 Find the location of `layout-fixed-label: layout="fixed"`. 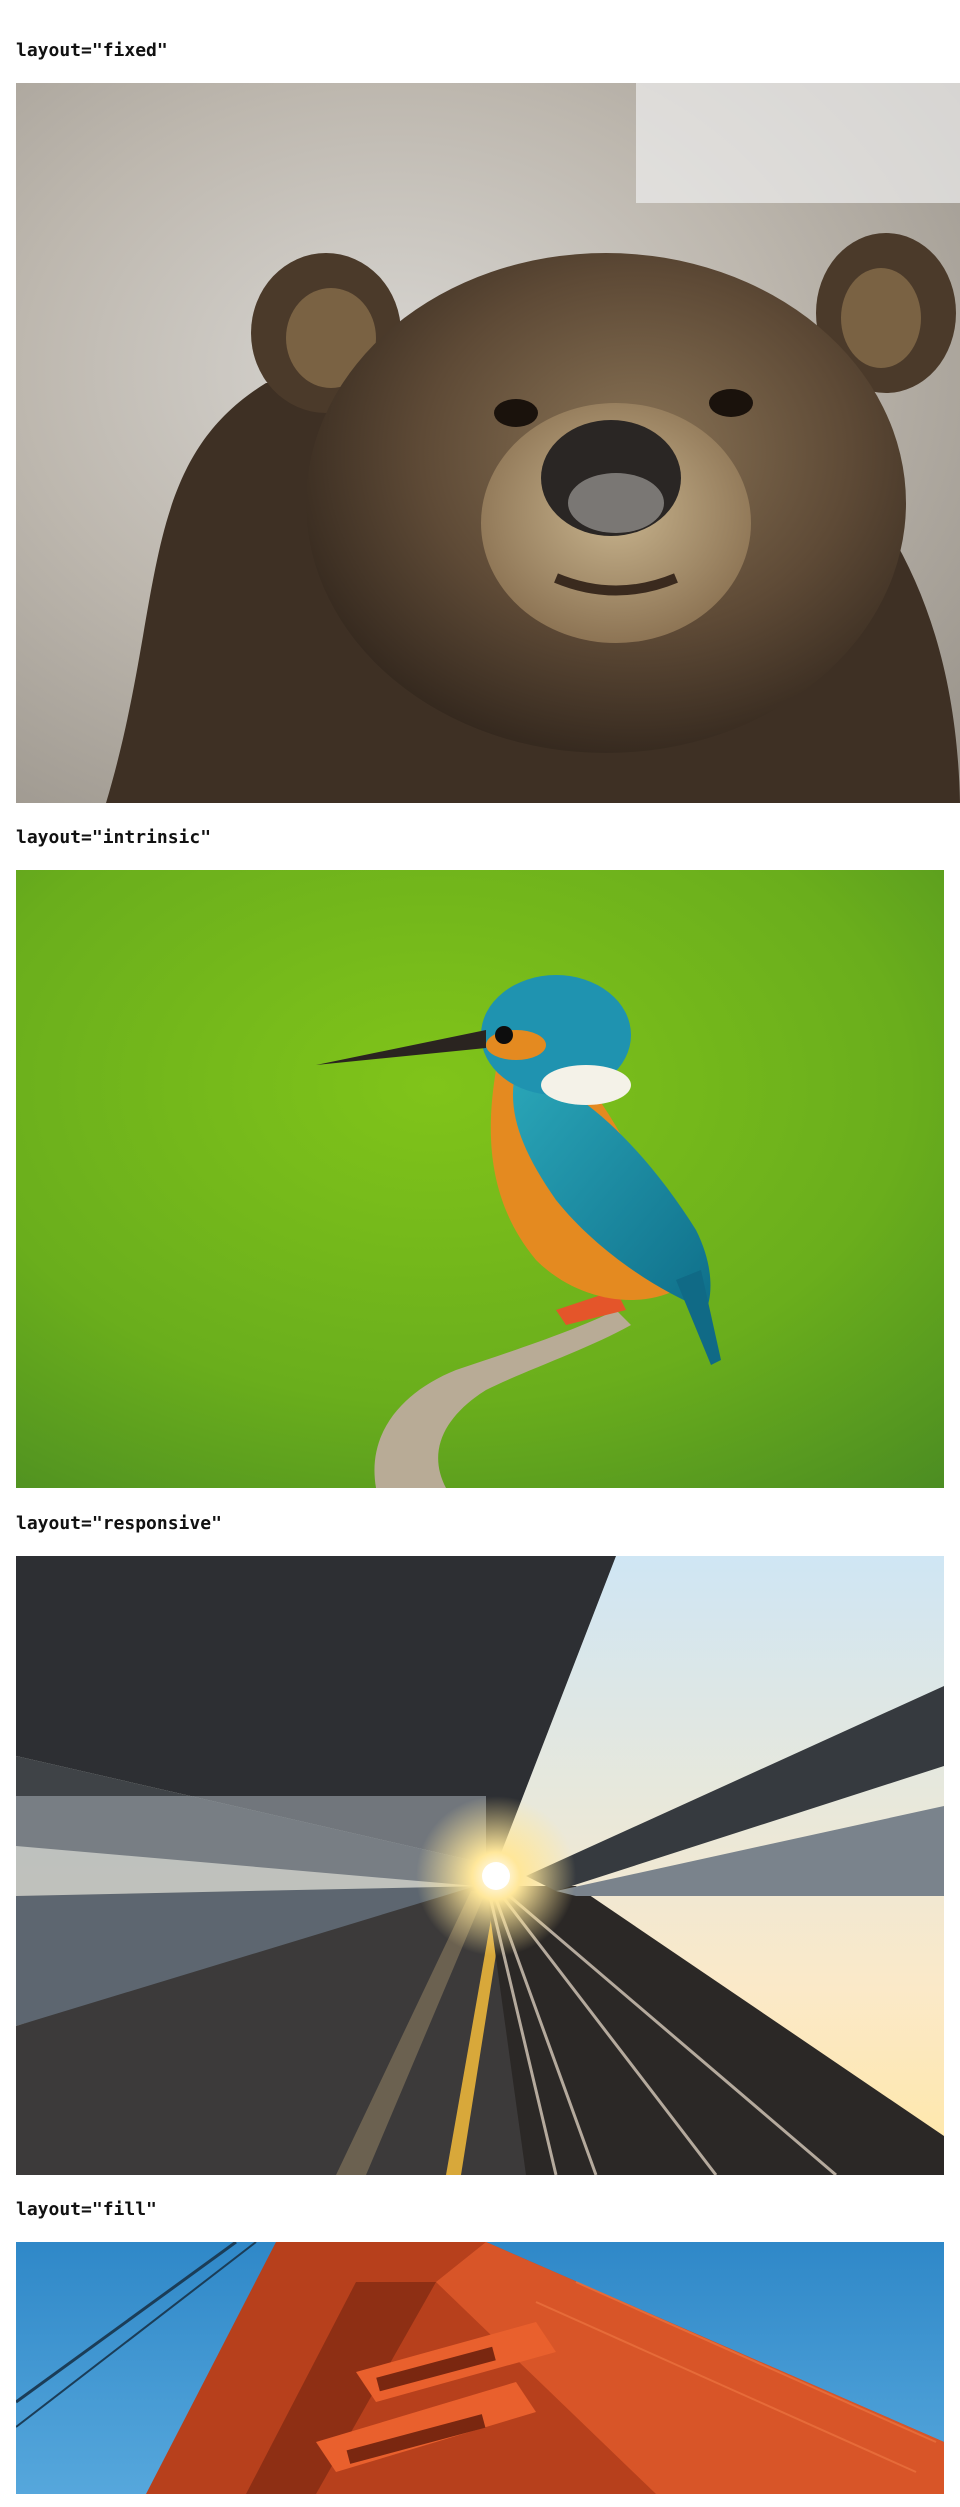

layout-fixed-label: layout="fixed" is located at coordinates (92, 50).